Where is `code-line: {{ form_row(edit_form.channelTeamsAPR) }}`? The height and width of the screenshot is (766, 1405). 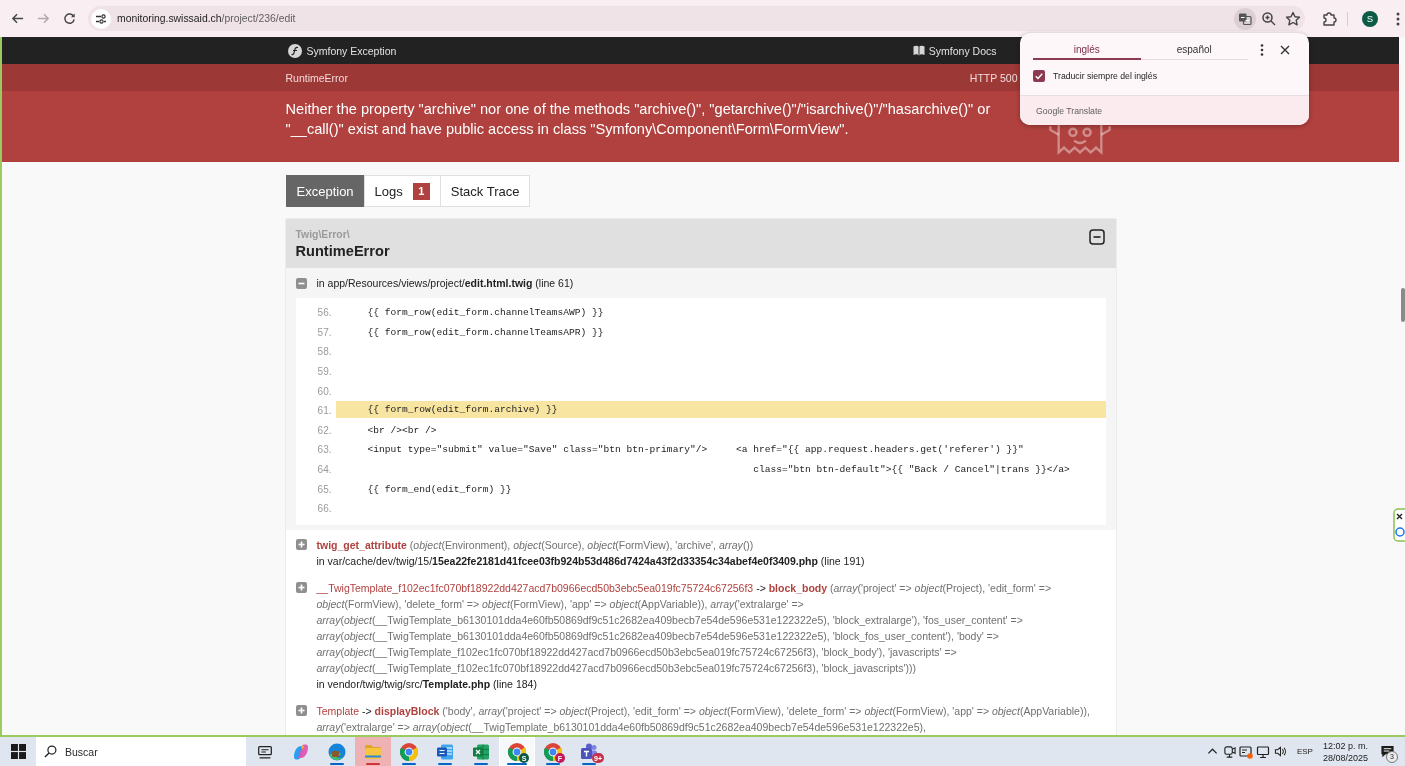 code-line: {{ form_row(edit_form.channelTeamsAPR) }} is located at coordinates (485, 332).